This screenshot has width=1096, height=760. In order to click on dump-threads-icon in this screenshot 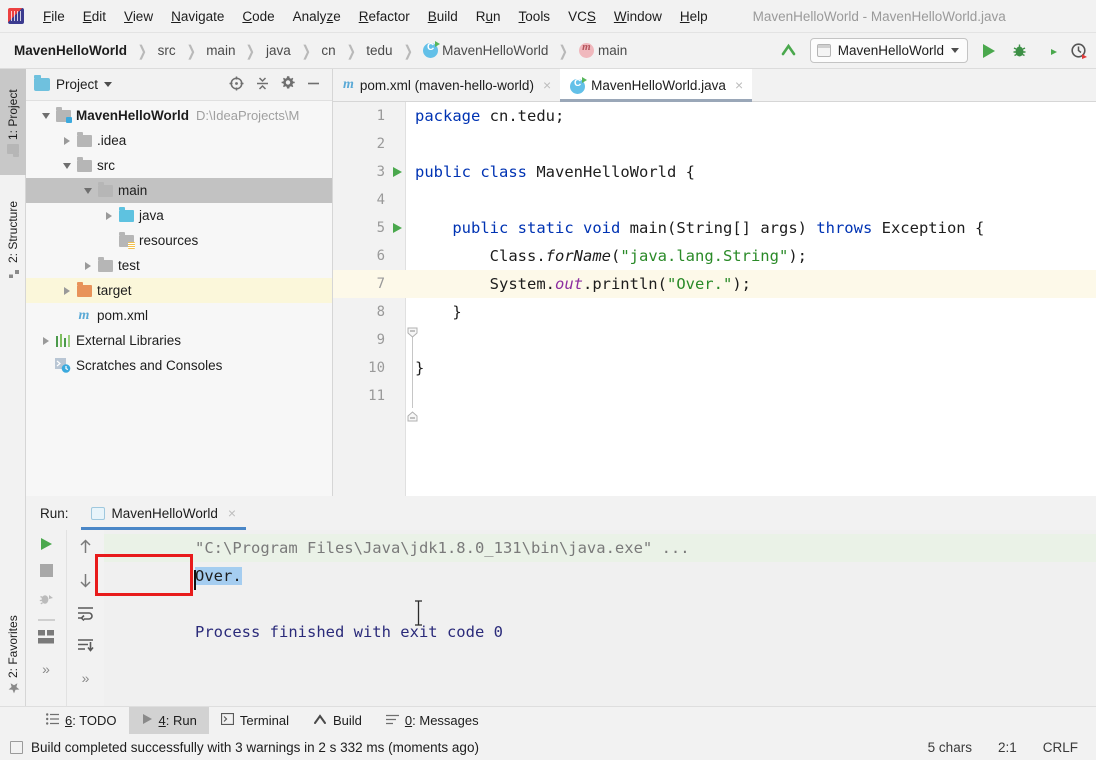, I will do `click(46, 600)`.